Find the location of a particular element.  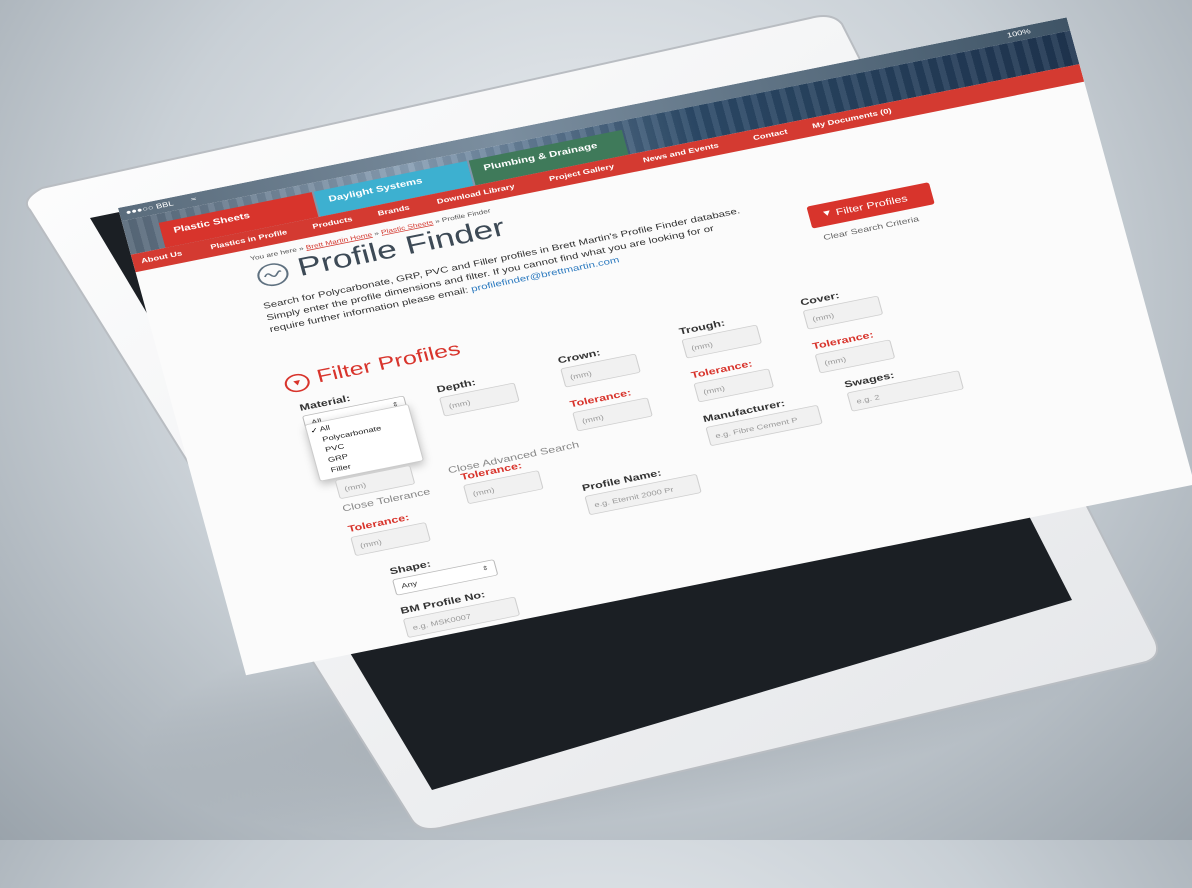

chevron-down-circle-icon: ▼ is located at coordinates (297, 383).